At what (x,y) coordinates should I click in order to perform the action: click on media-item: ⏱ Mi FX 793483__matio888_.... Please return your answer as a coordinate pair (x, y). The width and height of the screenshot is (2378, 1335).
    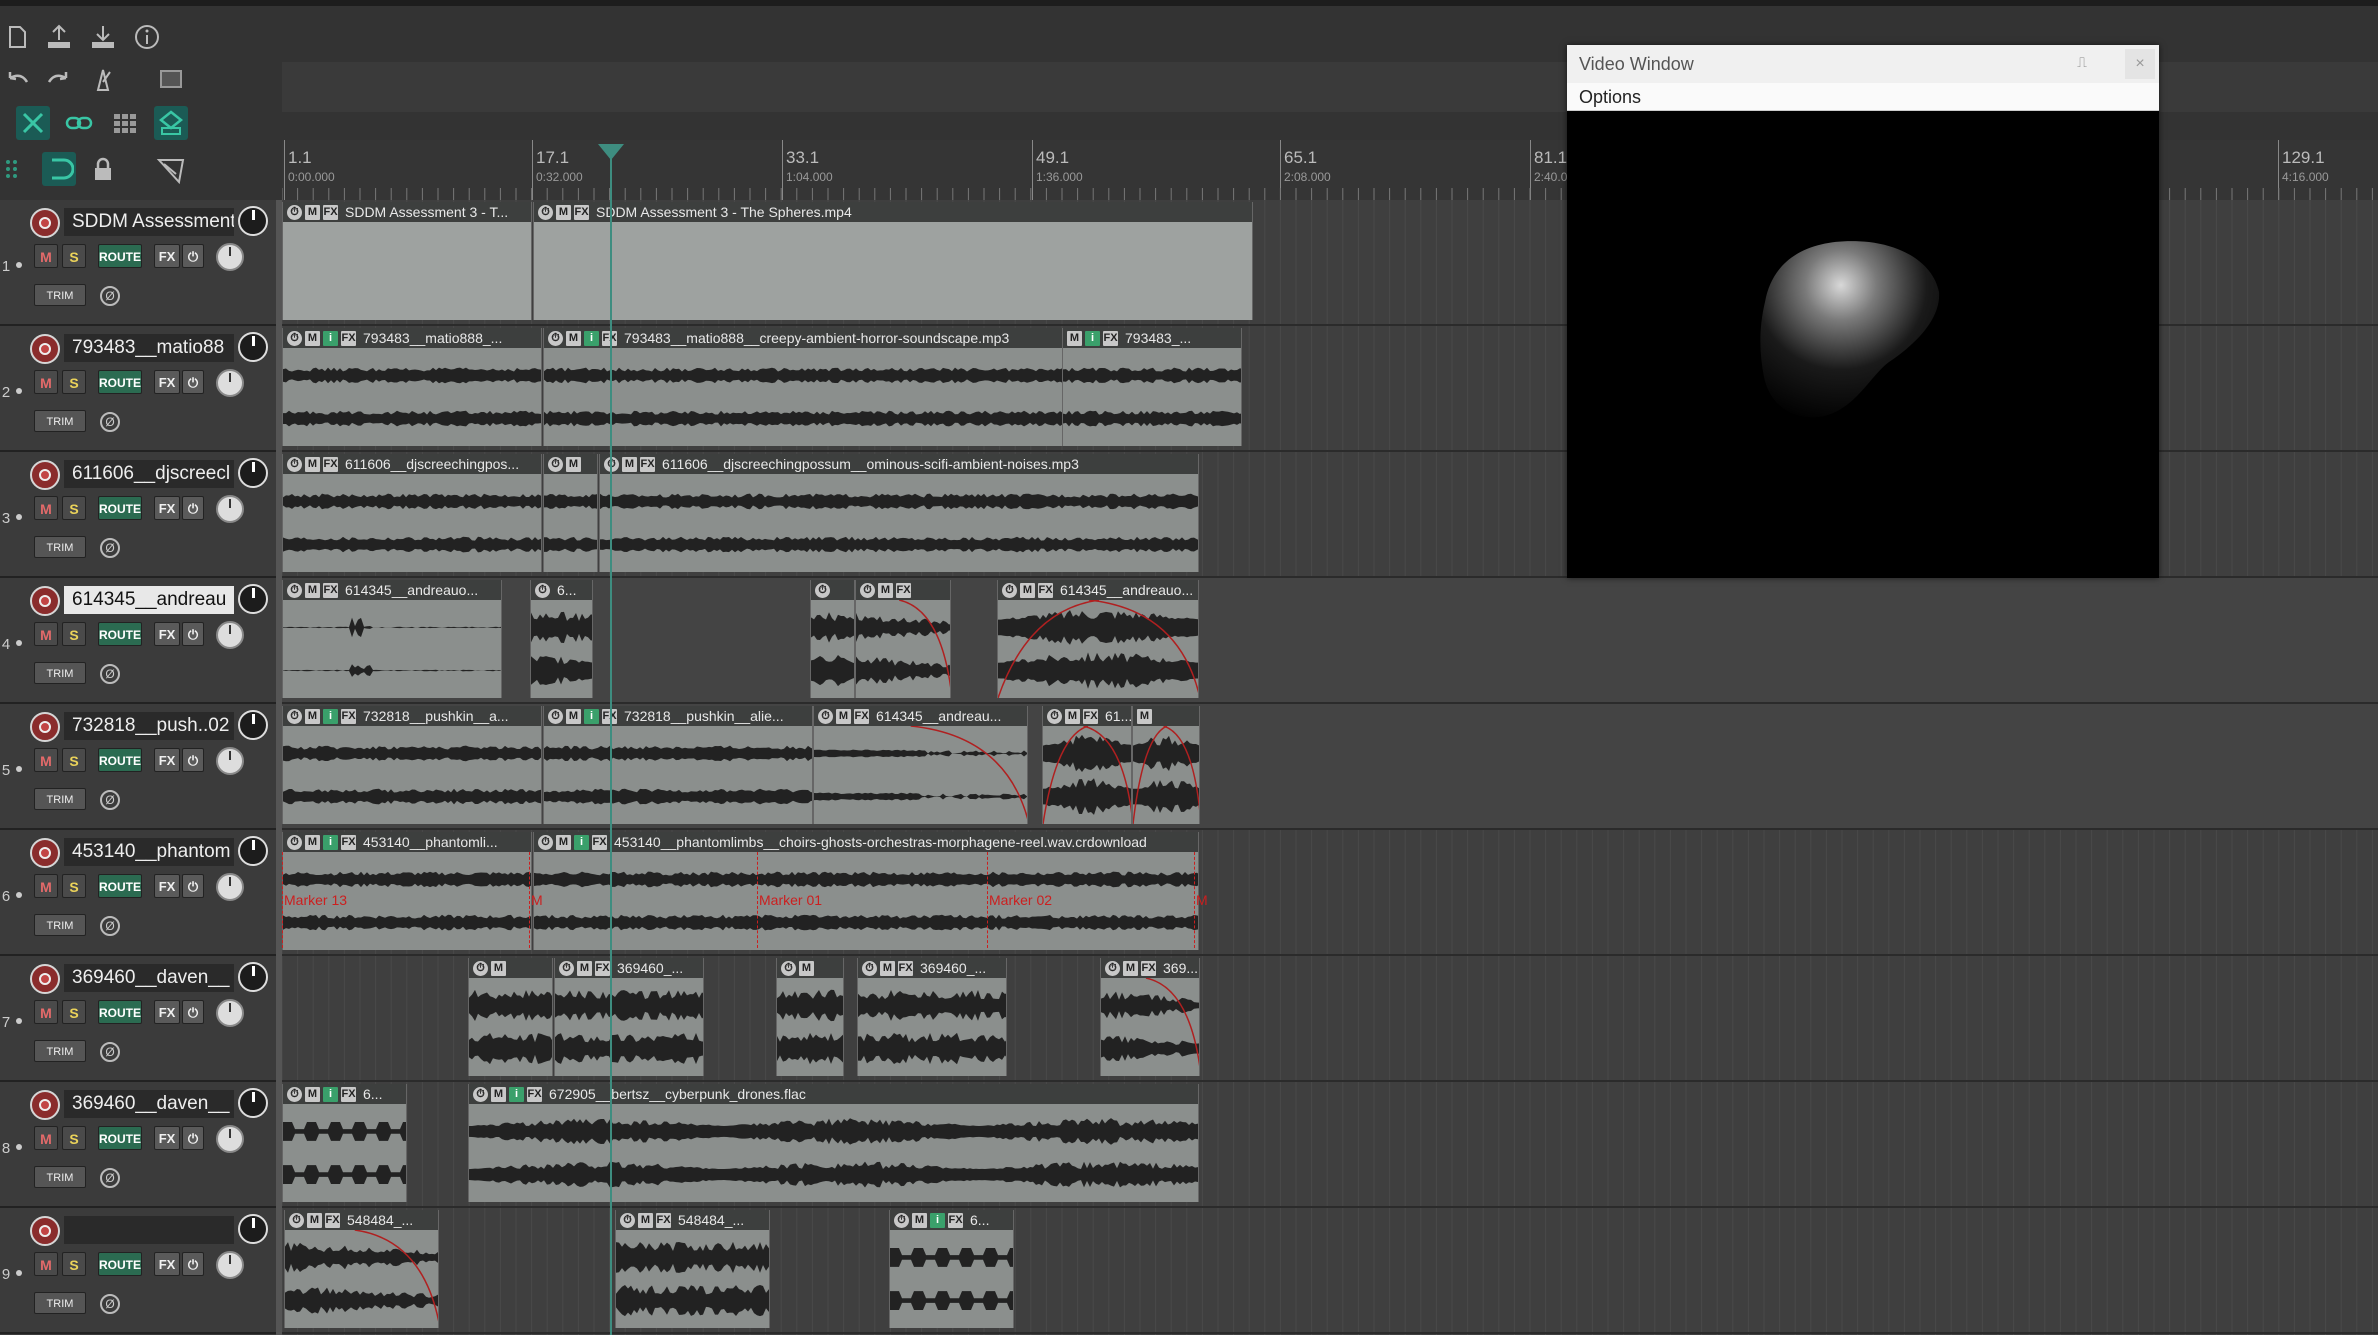
    Looking at the image, I should click on (412, 387).